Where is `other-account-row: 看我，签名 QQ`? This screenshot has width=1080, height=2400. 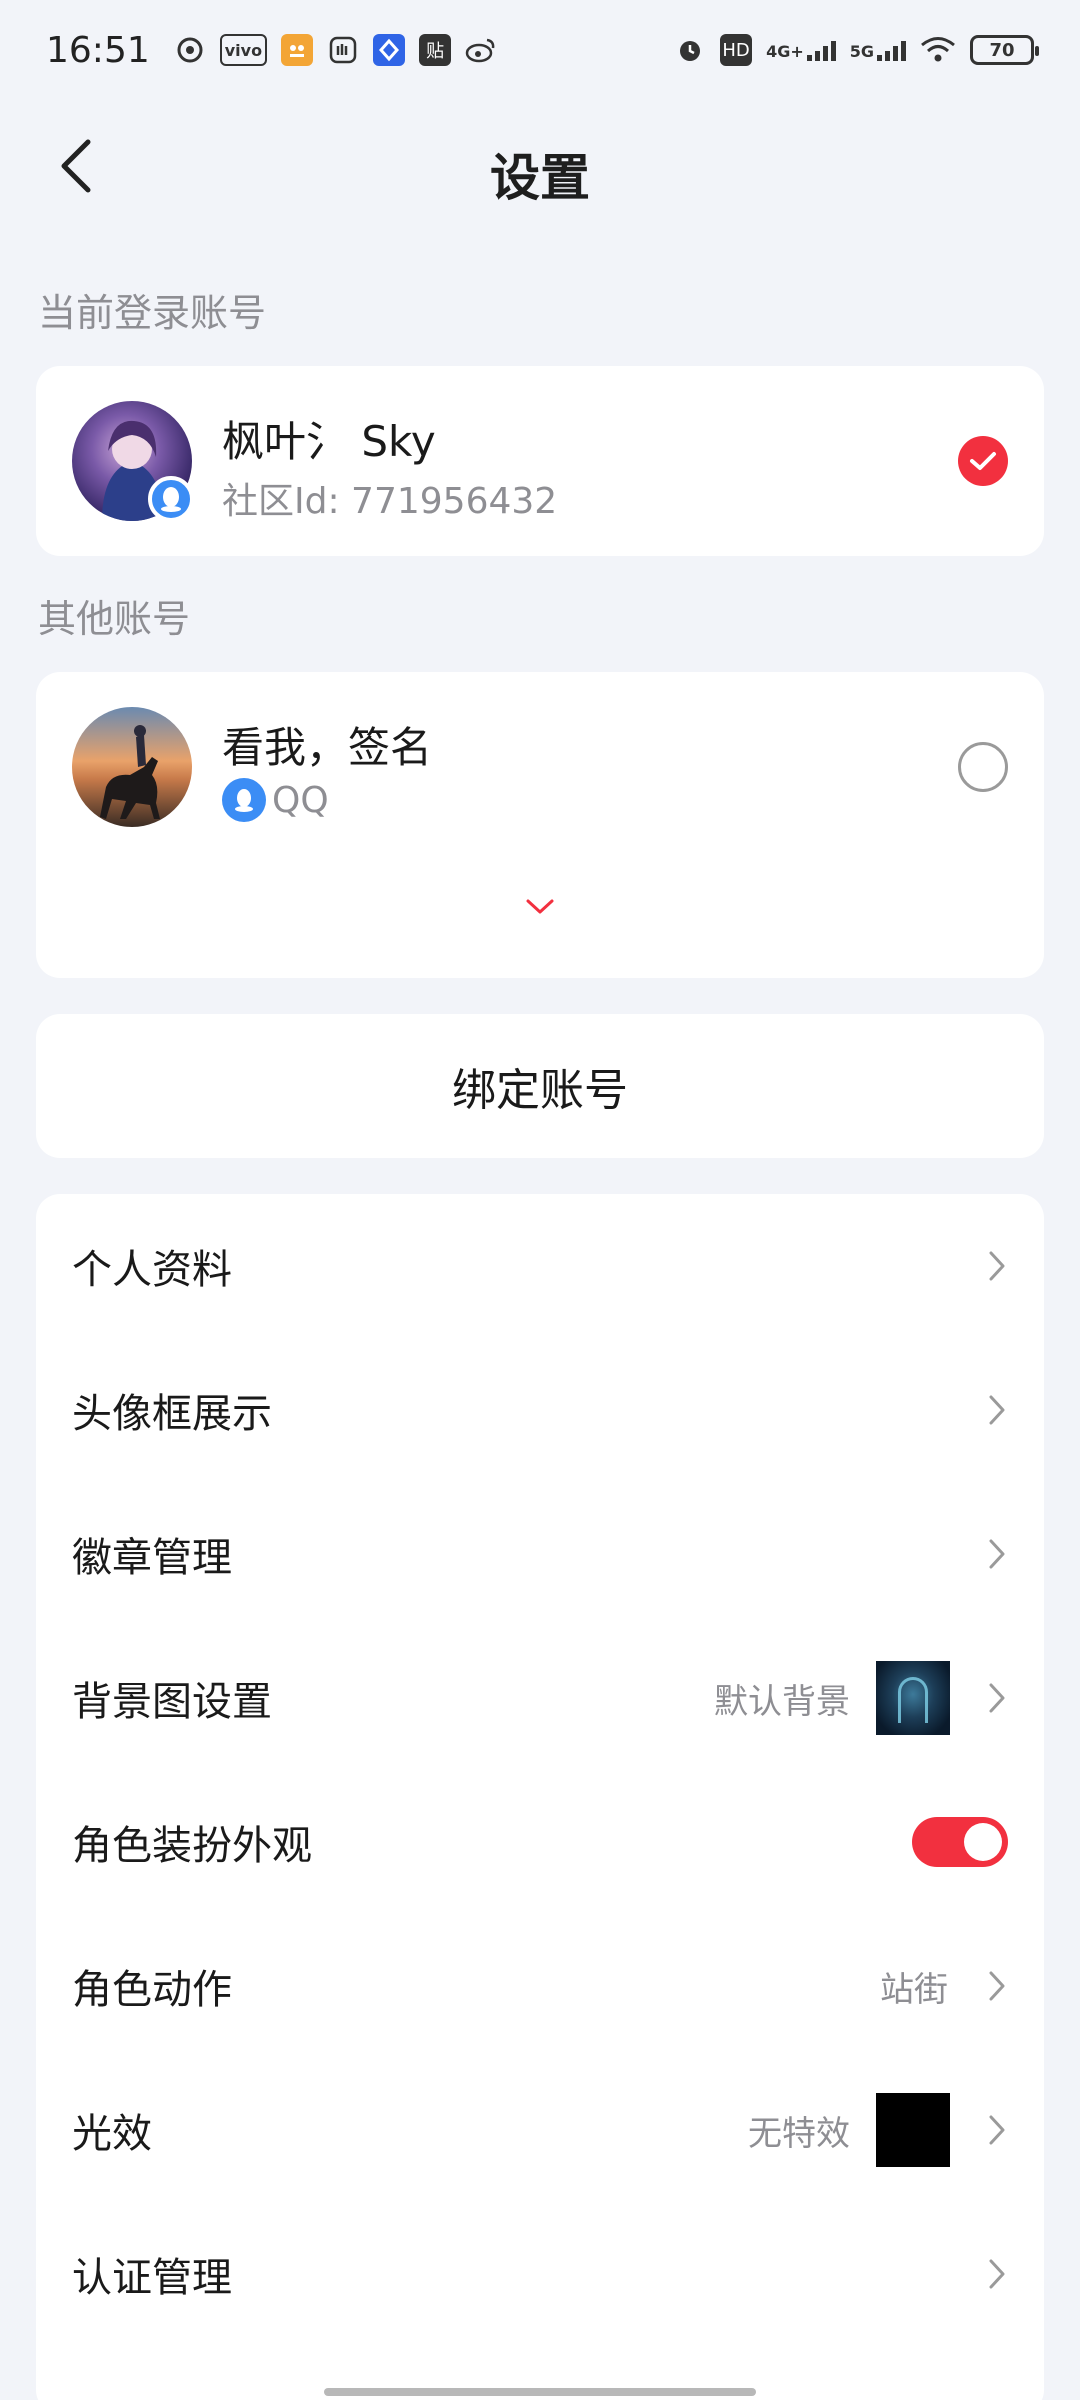
other-account-row: 看我，签名 QQ is located at coordinates (540, 767).